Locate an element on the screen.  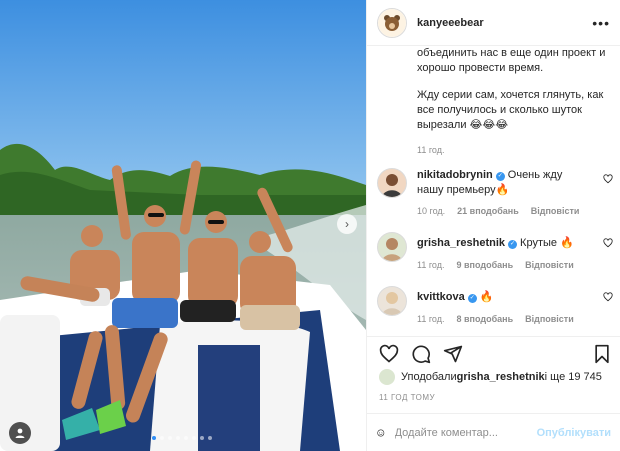
more-icon: ••• is located at coordinates (601, 23).